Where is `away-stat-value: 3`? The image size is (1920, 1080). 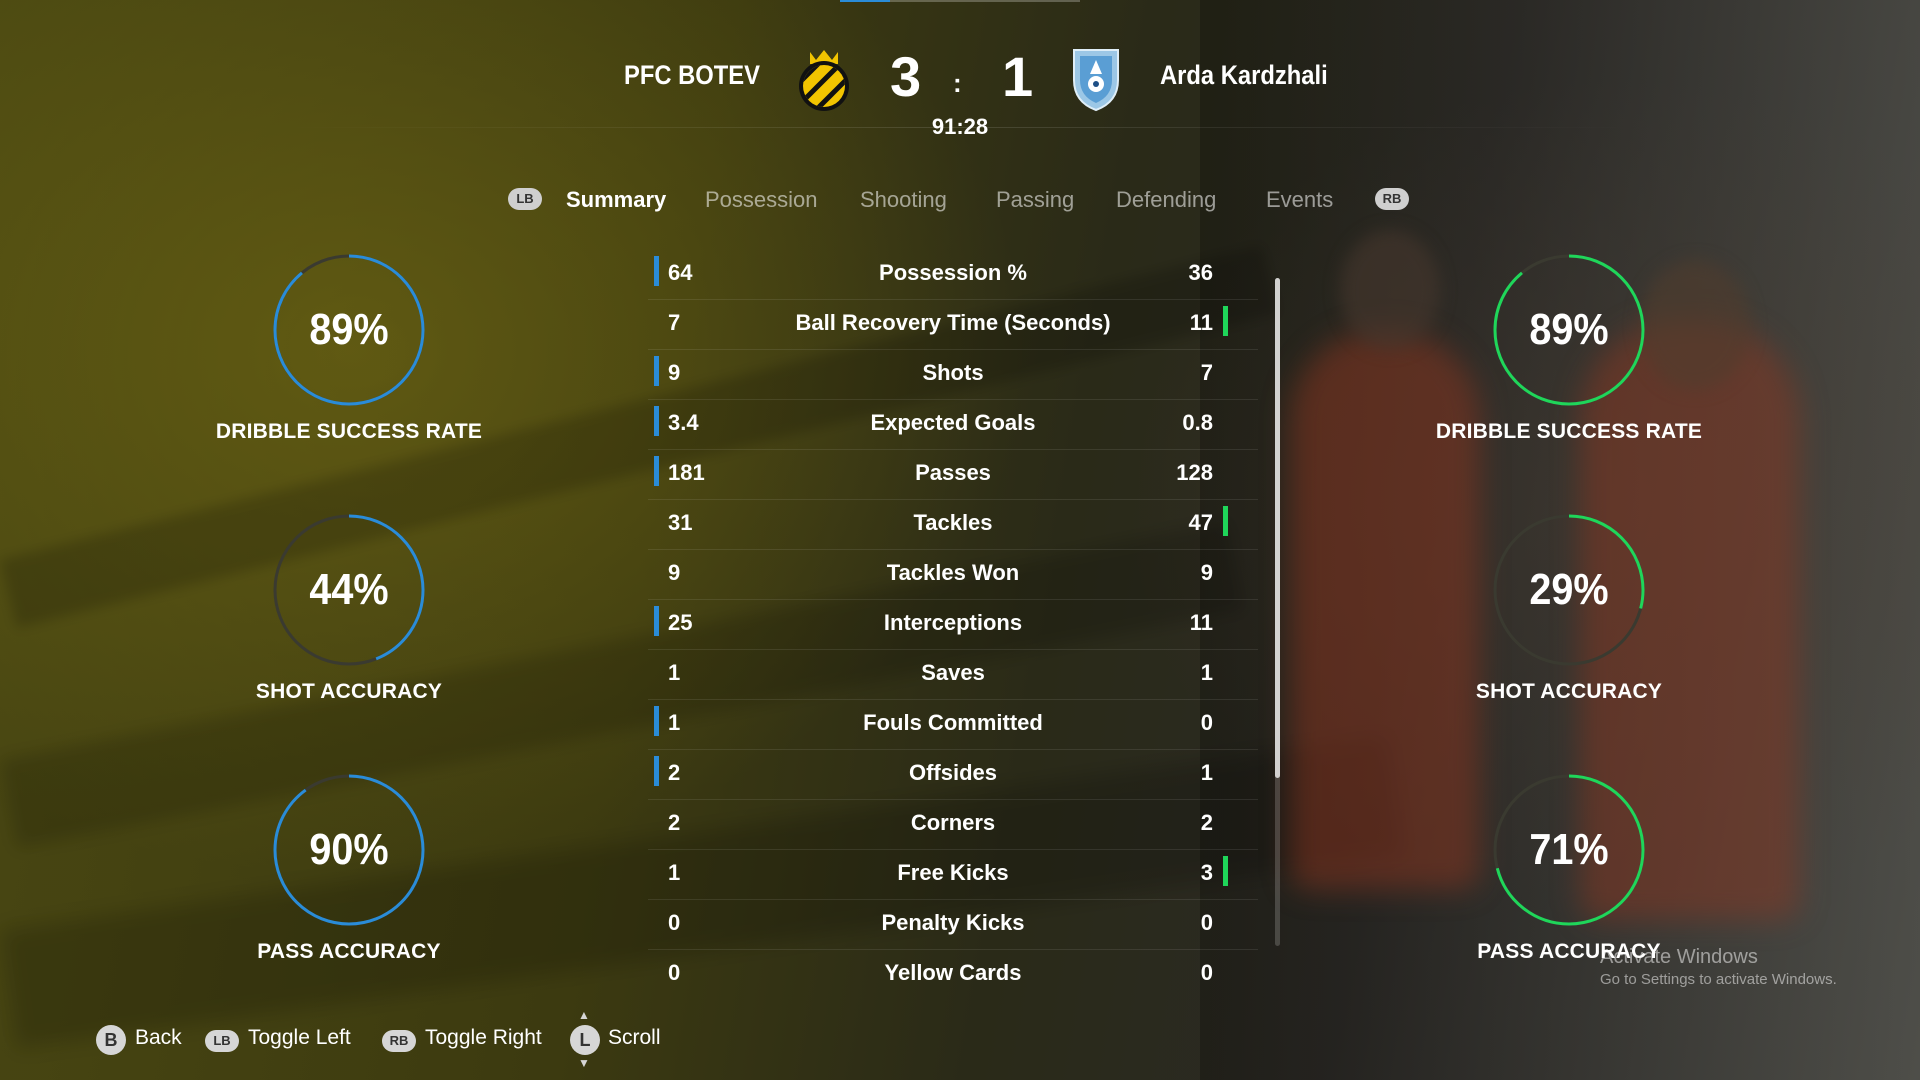
away-stat-value: 3 is located at coordinates (1206, 872).